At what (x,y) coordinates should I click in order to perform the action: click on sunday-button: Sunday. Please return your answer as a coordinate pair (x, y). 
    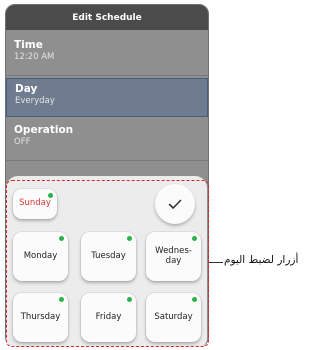
    Looking at the image, I should click on (35, 204).